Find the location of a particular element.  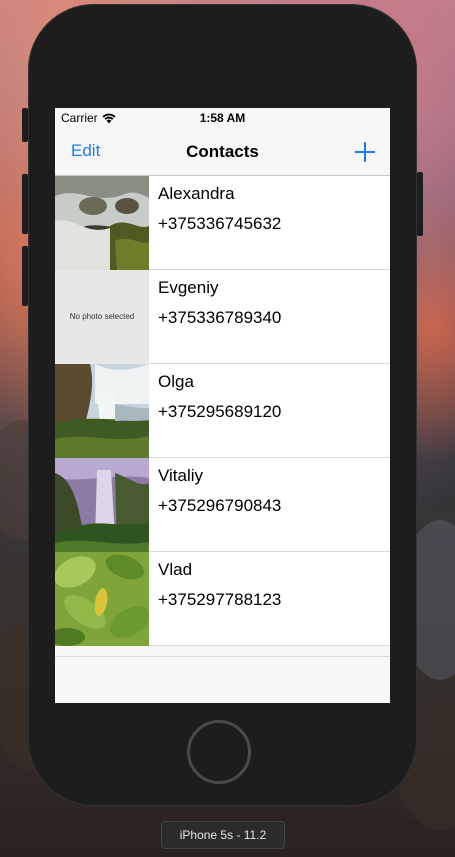

green-leaves-photo is located at coordinates (102, 599).